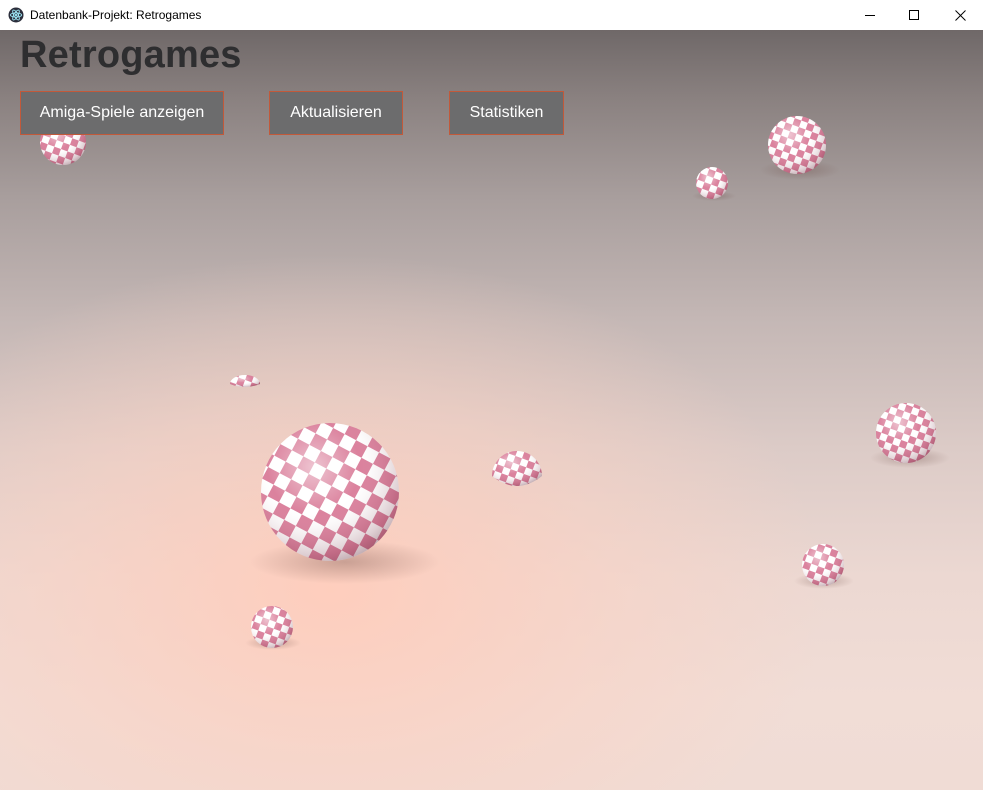  I want to click on maximize-icon, so click(914, 15).